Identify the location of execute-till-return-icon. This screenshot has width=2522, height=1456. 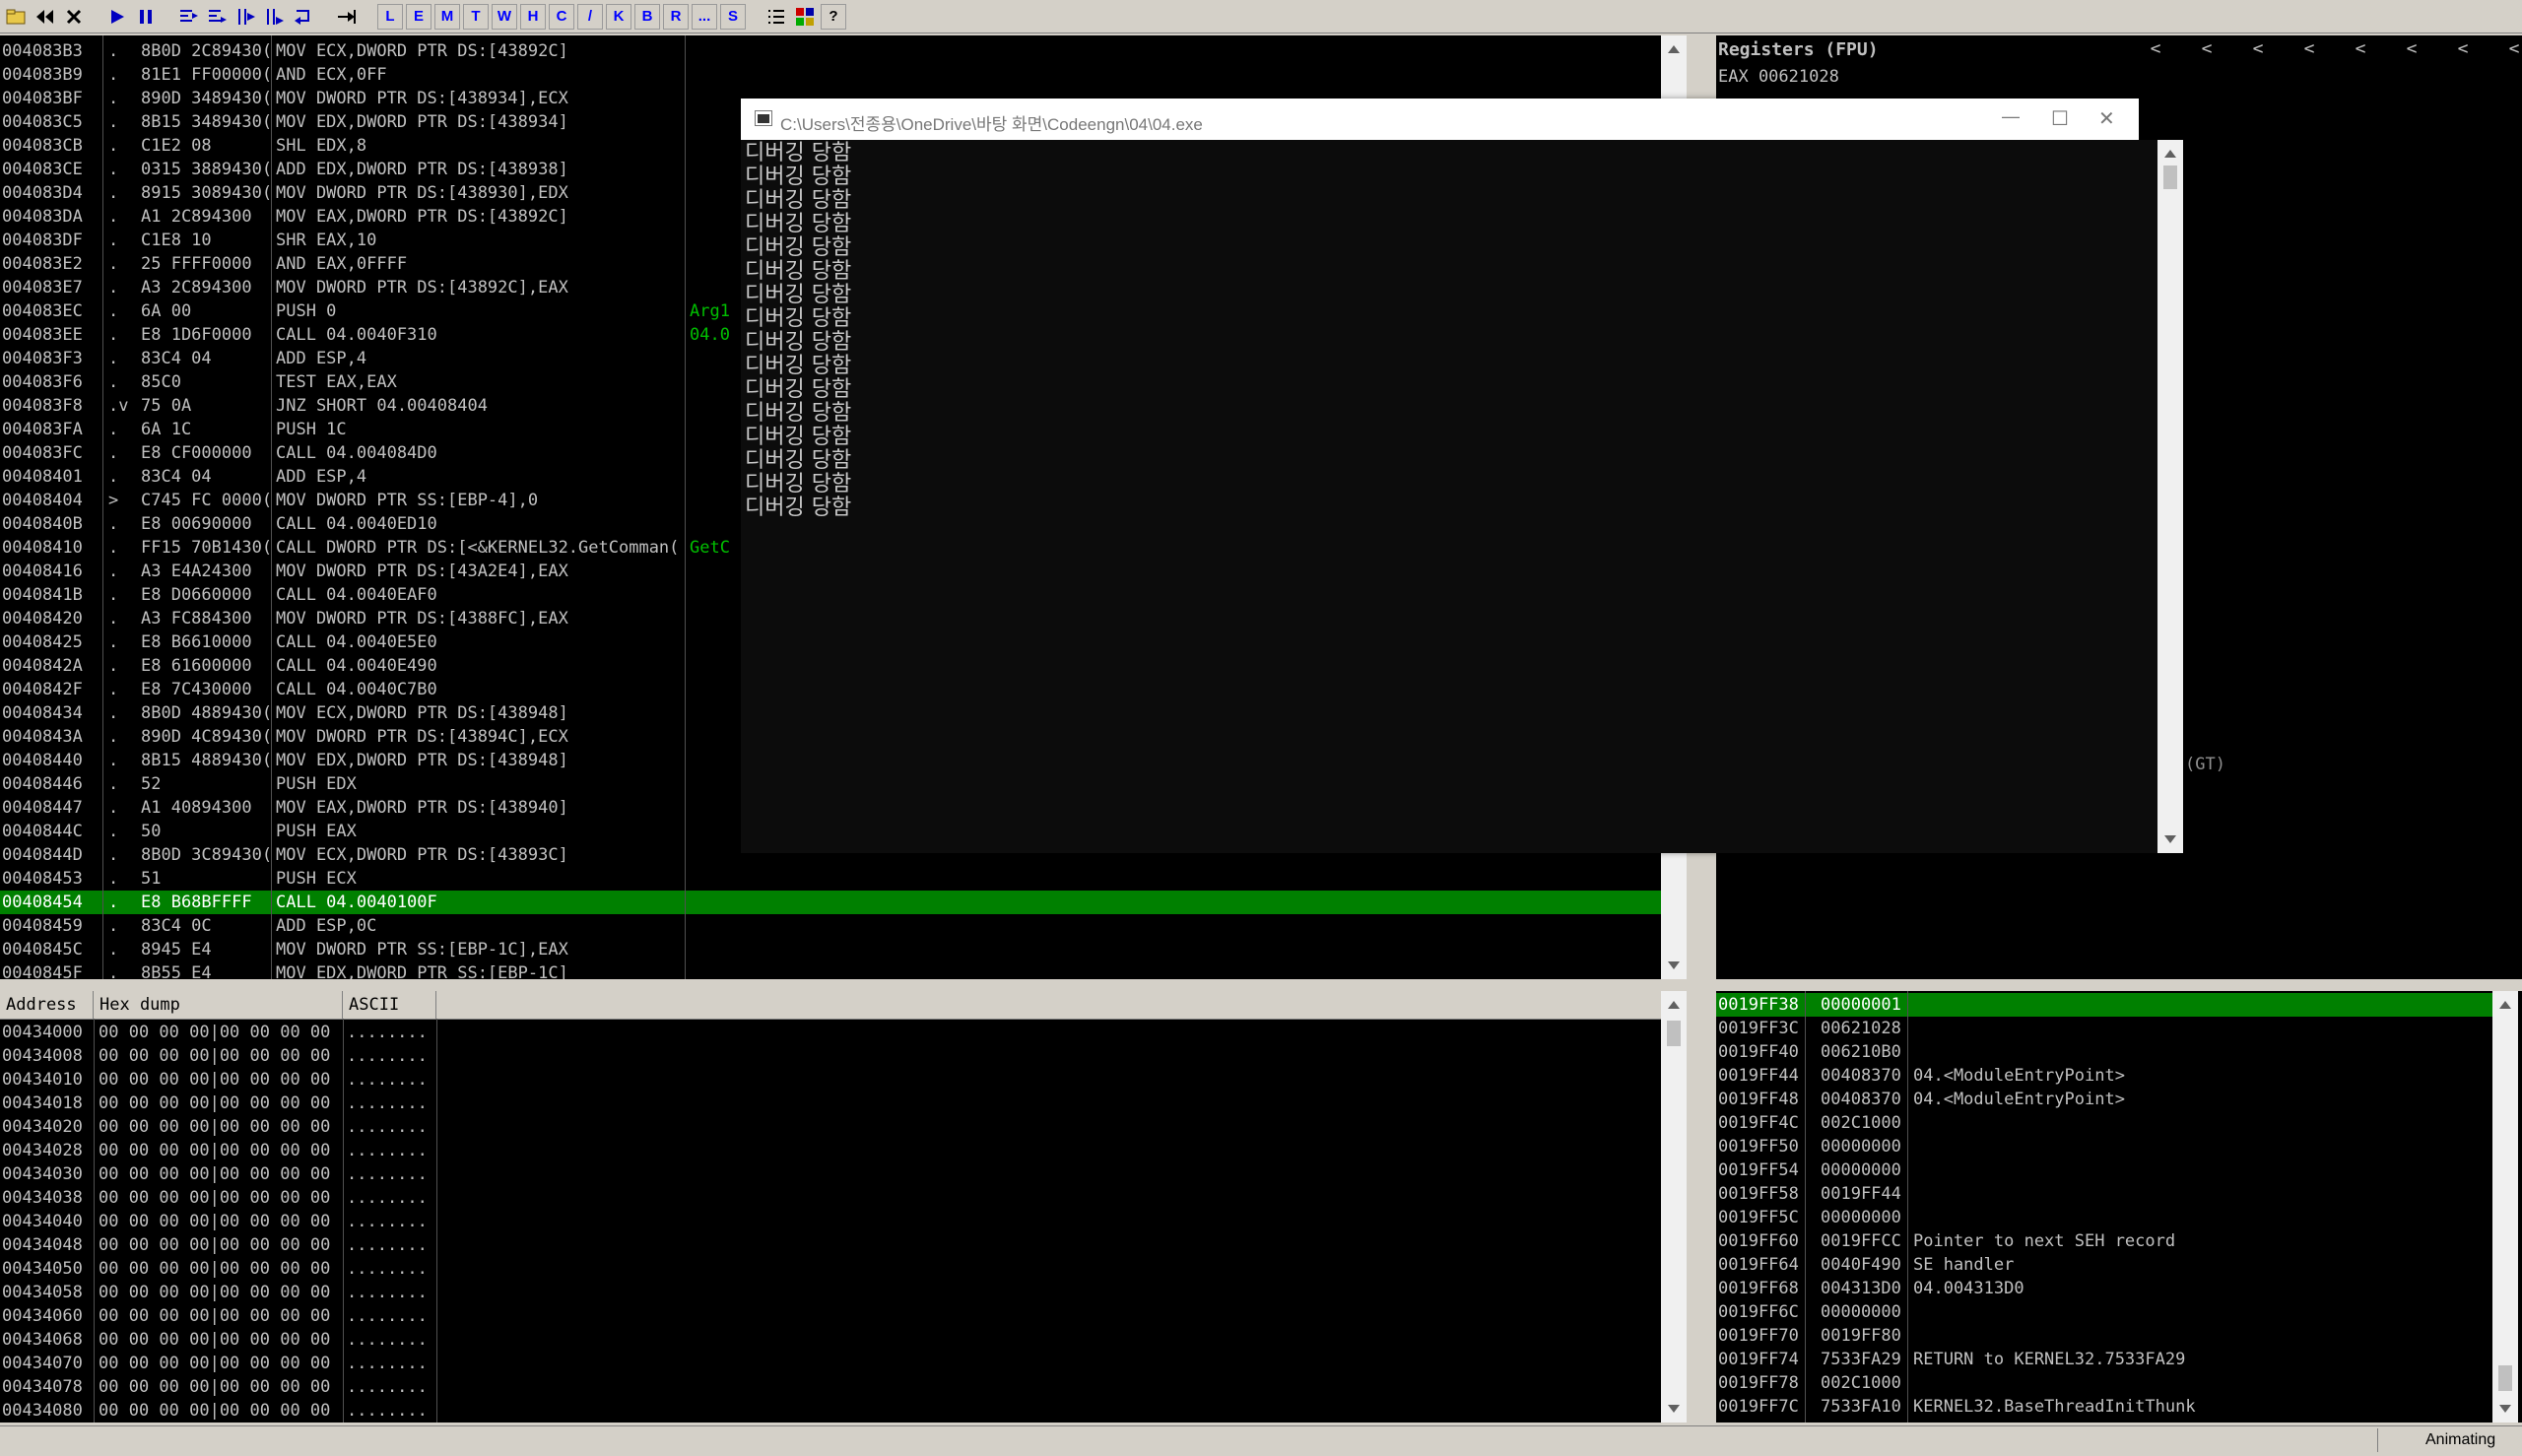
(303, 17).